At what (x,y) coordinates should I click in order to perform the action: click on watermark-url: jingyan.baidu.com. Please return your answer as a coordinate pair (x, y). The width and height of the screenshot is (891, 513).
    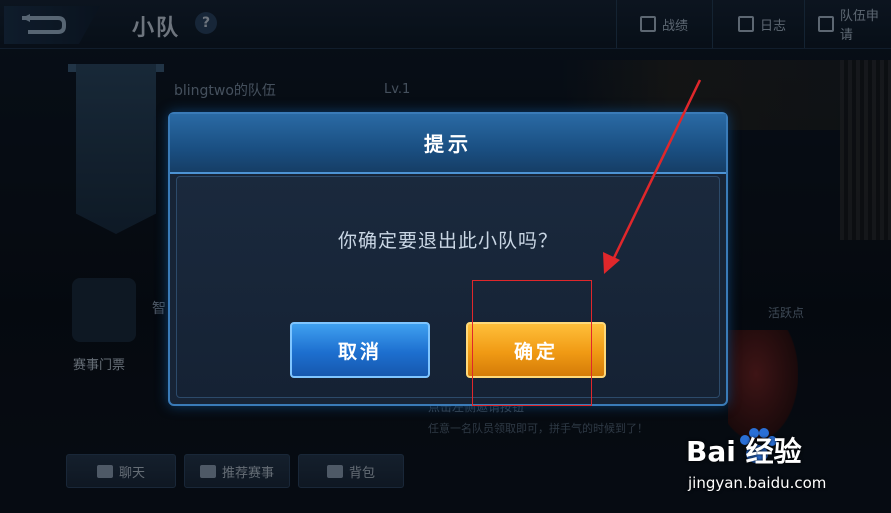
    Looking at the image, I should click on (757, 483).